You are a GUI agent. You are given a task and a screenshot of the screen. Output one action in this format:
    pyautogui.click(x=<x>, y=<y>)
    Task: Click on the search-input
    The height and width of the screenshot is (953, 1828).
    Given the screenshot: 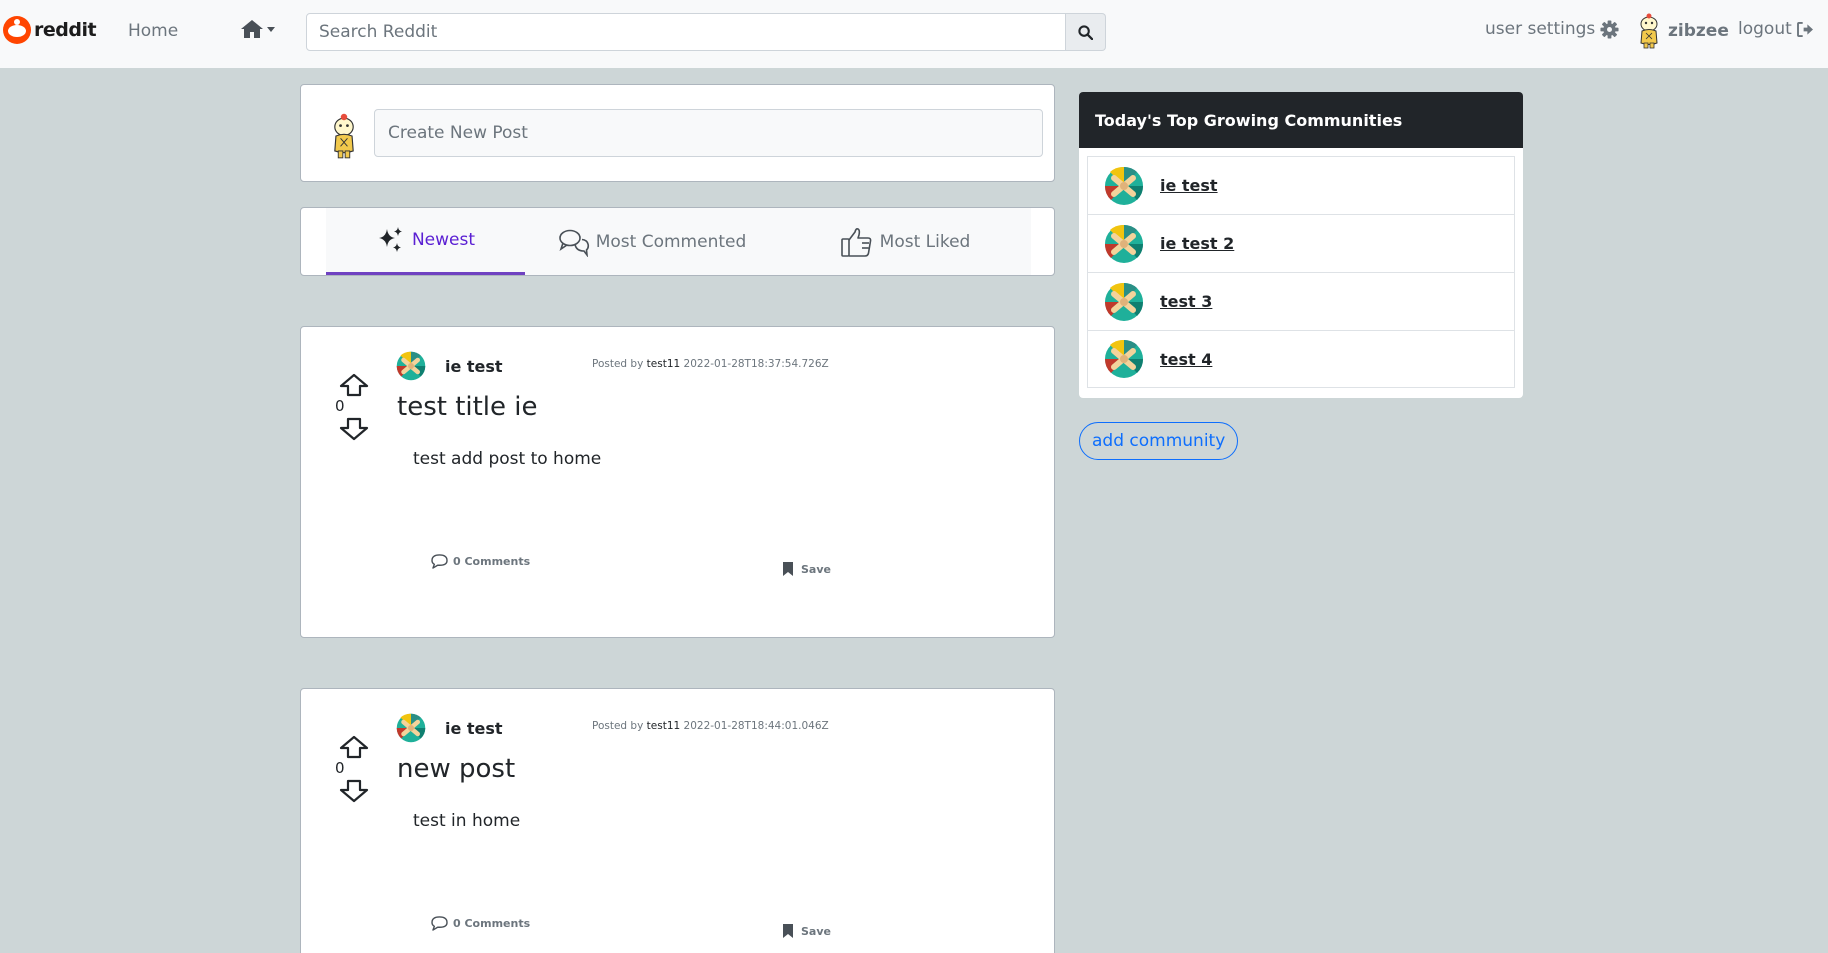 What is the action you would take?
    pyautogui.click(x=686, y=32)
    